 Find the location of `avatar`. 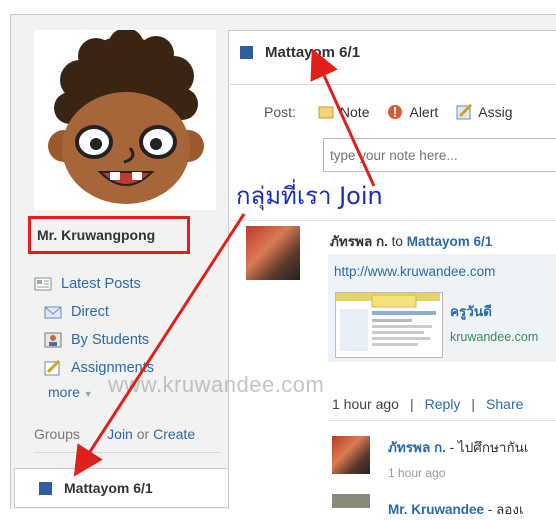

avatar is located at coordinates (125, 119).